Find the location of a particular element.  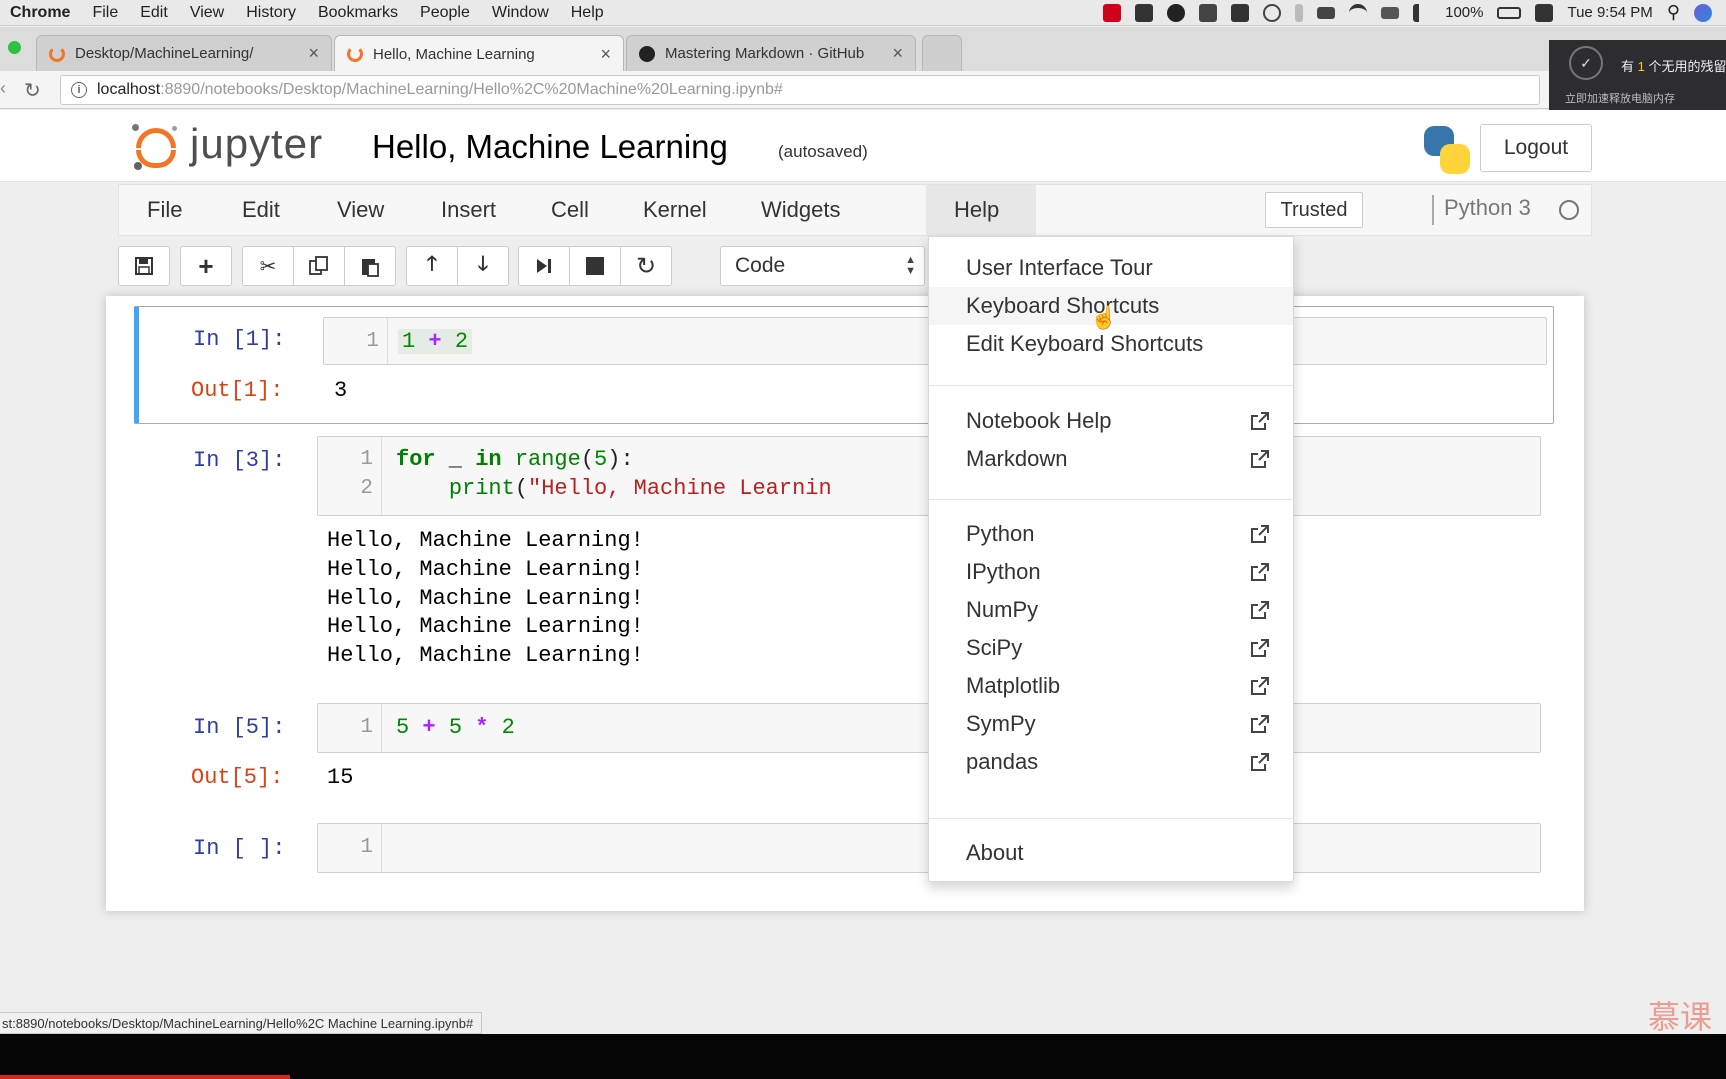

move-down-button: 🡓 is located at coordinates (483, 266).